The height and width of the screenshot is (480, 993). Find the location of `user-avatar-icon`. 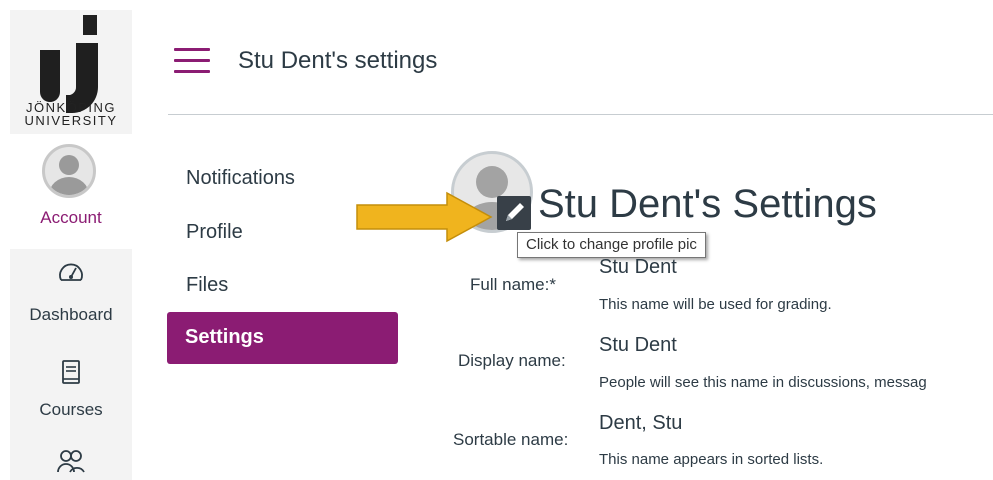

user-avatar-icon is located at coordinates (69, 171).